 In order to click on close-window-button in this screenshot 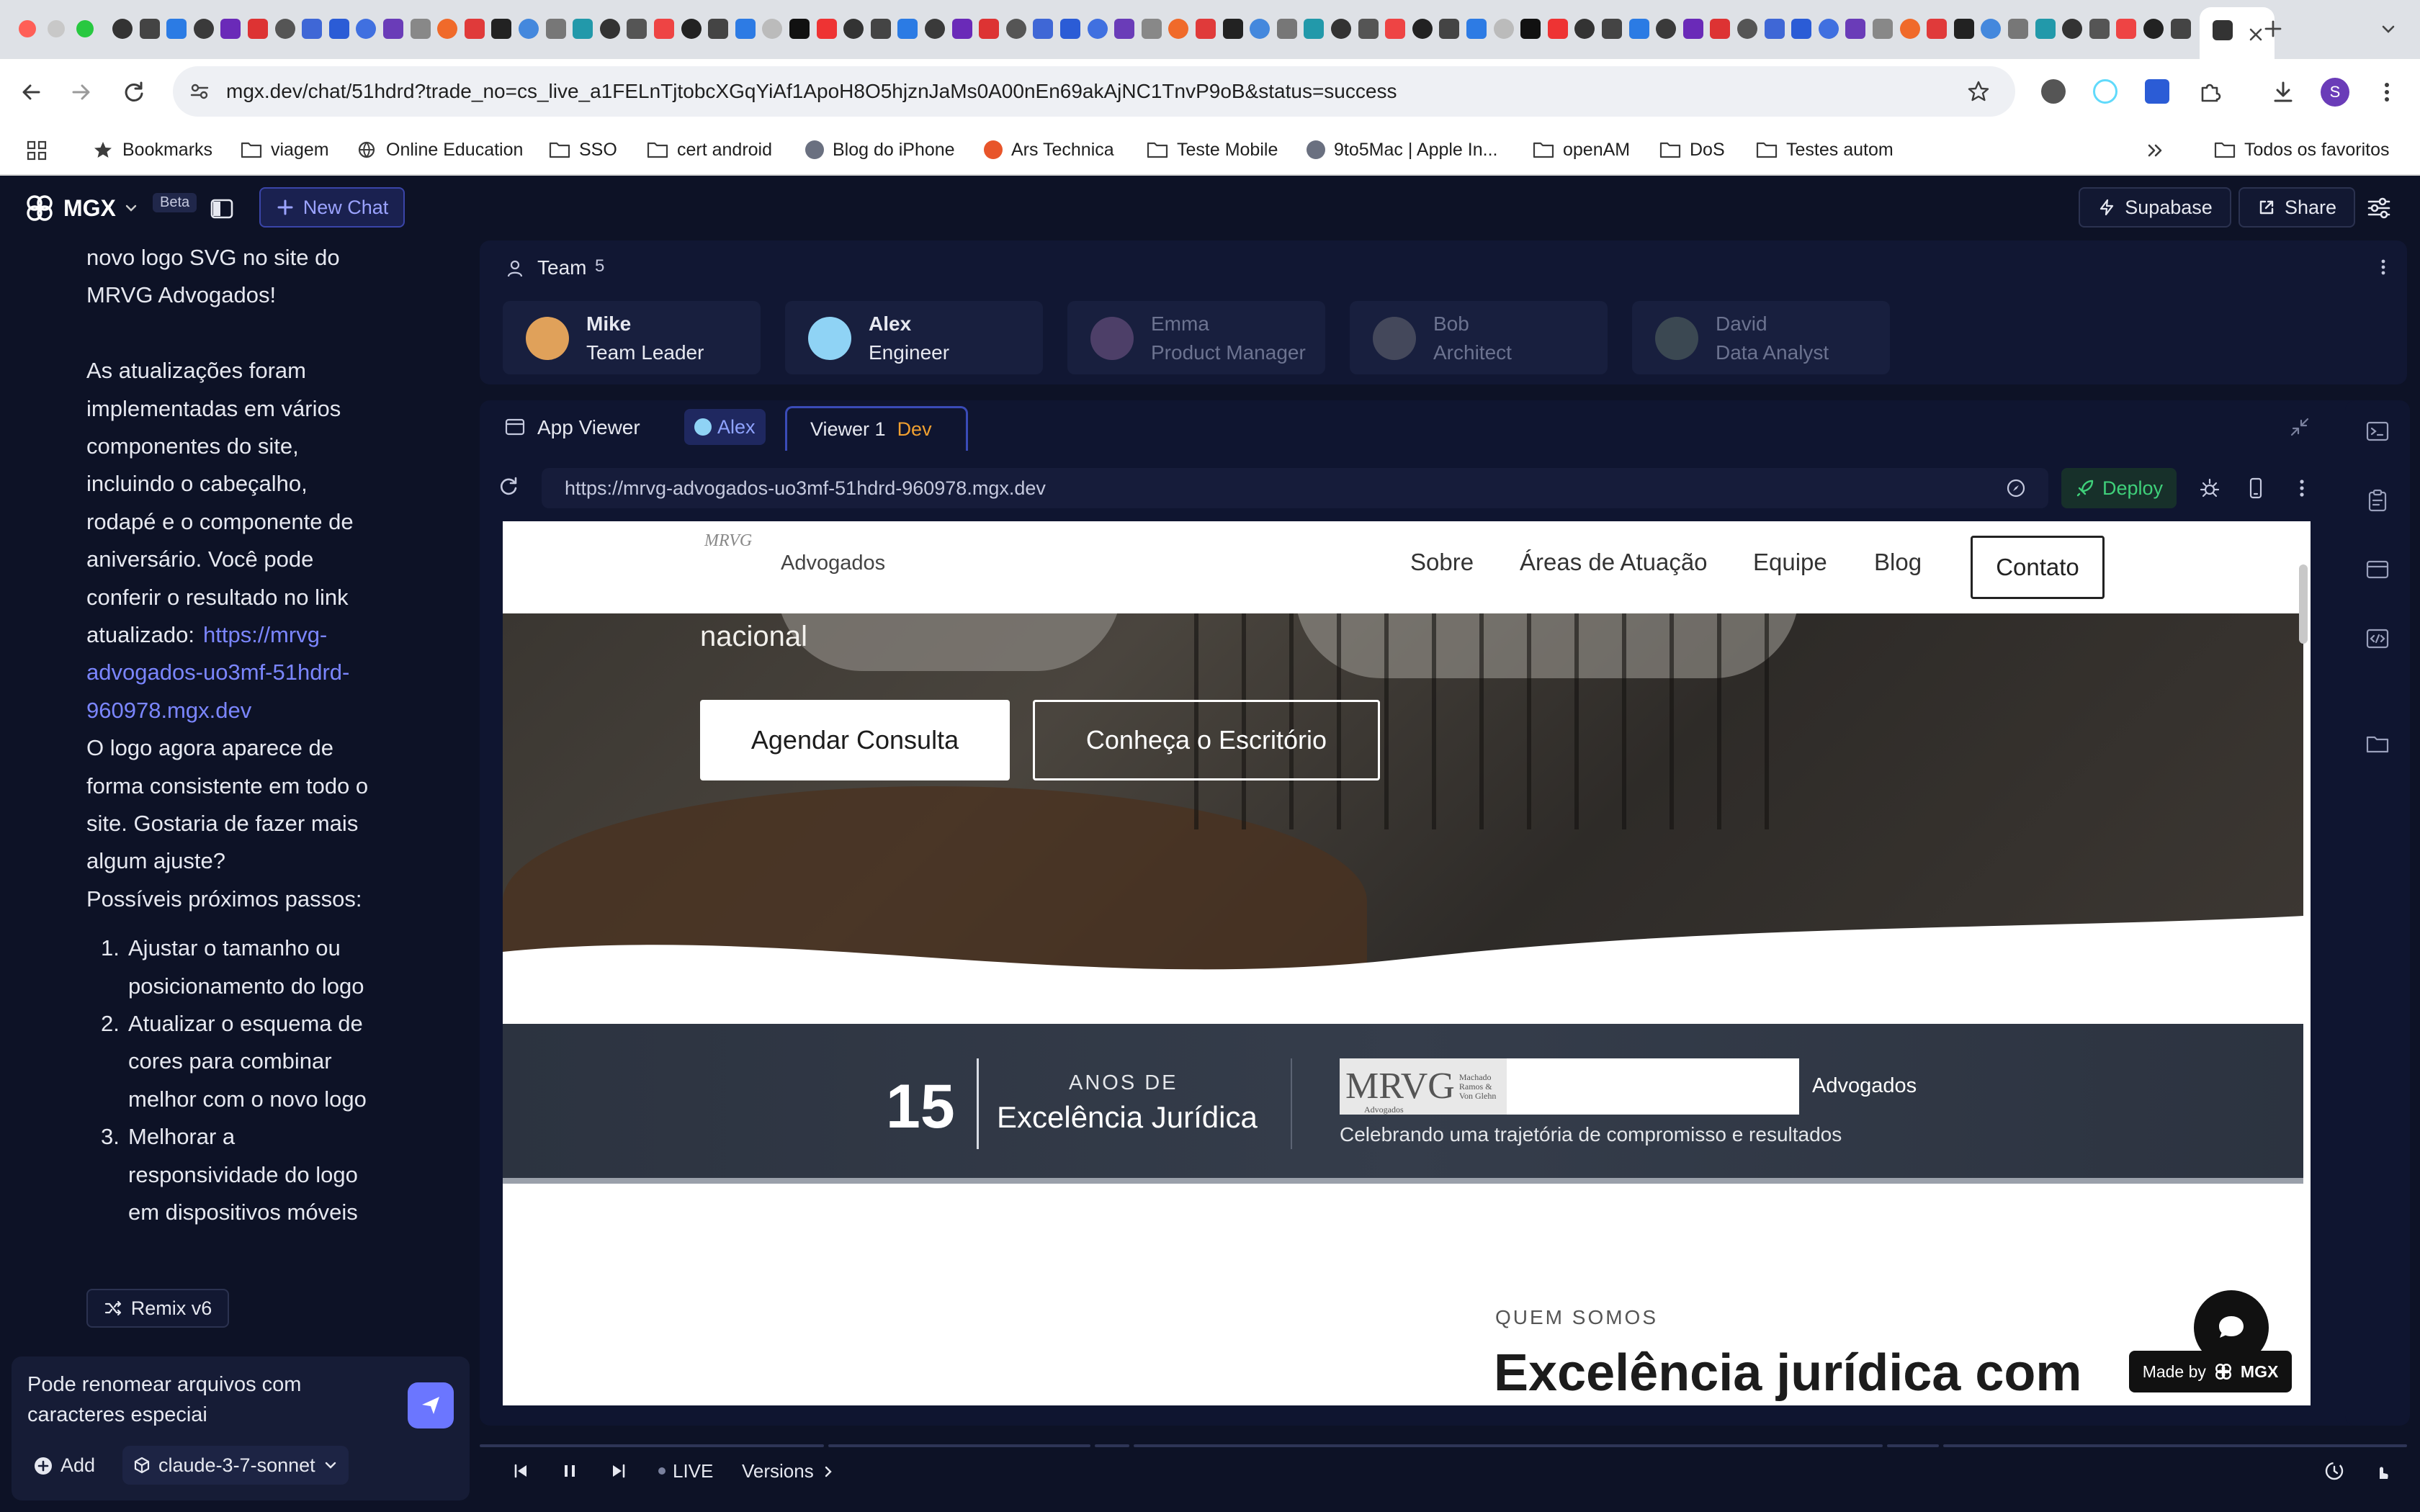, I will do `click(27, 28)`.